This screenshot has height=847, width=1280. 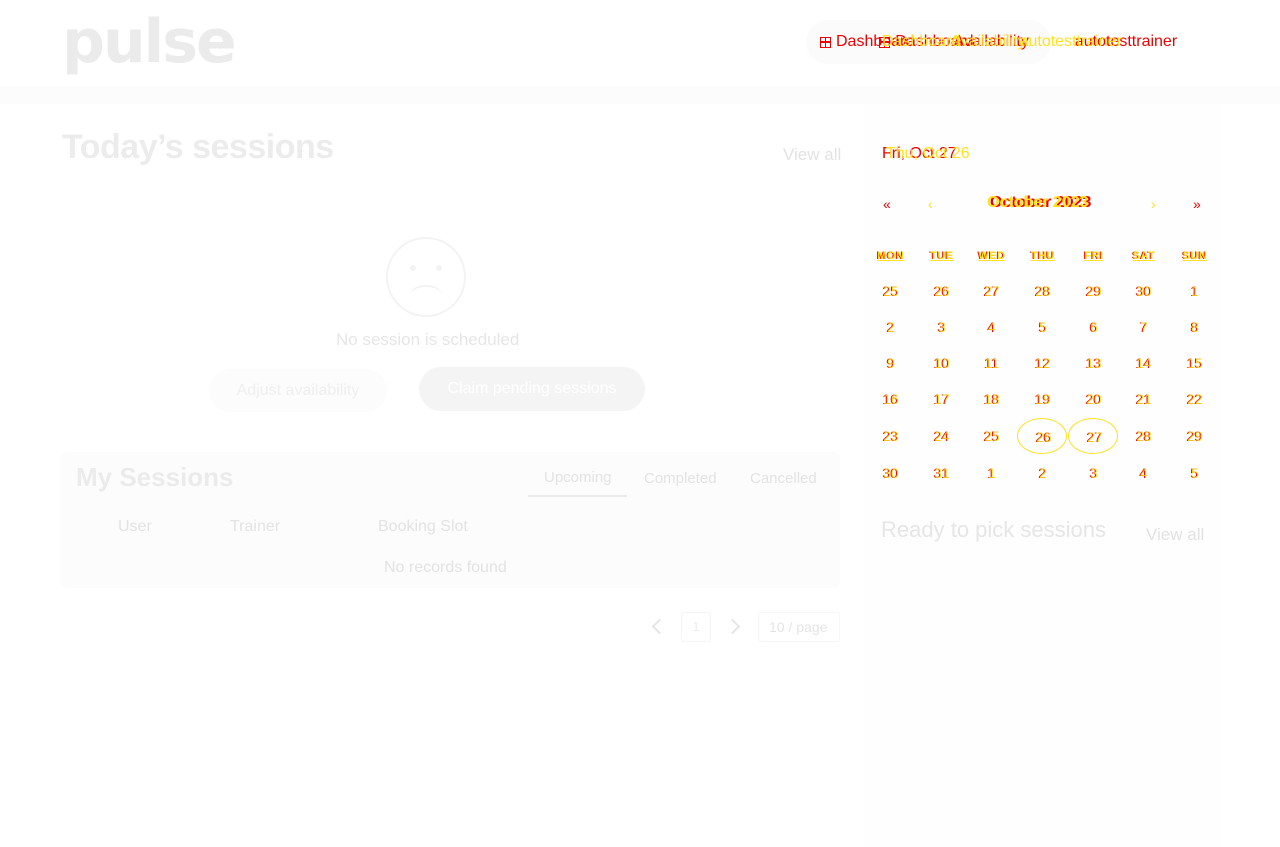 I want to click on calendar-day: 16 16, so click(x=890, y=399).